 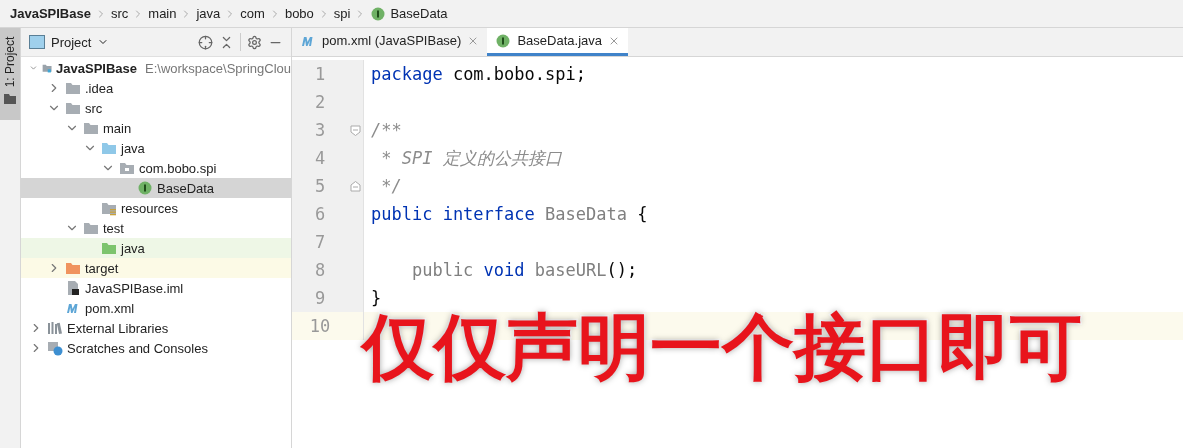 What do you see at coordinates (254, 42) in the screenshot?
I see `settings-icon` at bounding box center [254, 42].